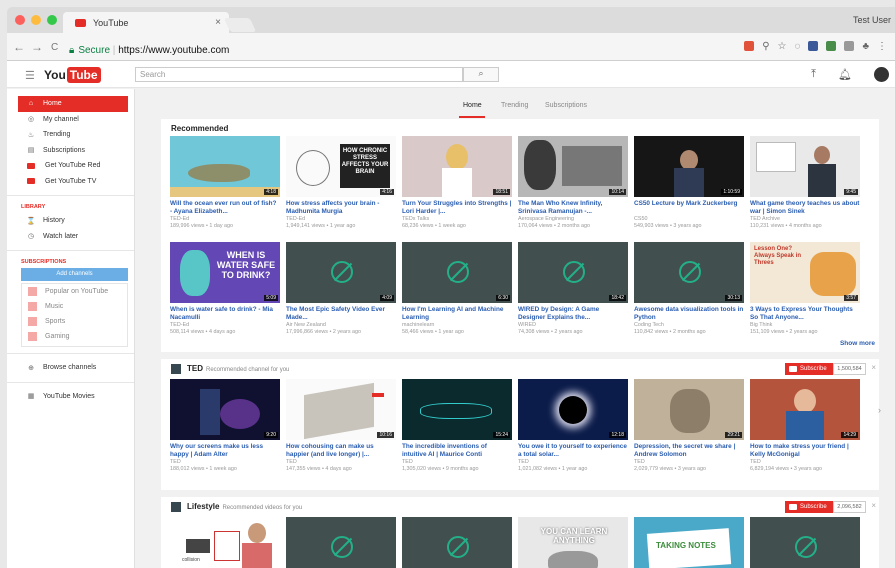  Describe the element at coordinates (240, 25) in the screenshot. I see `new-tab-button` at that location.